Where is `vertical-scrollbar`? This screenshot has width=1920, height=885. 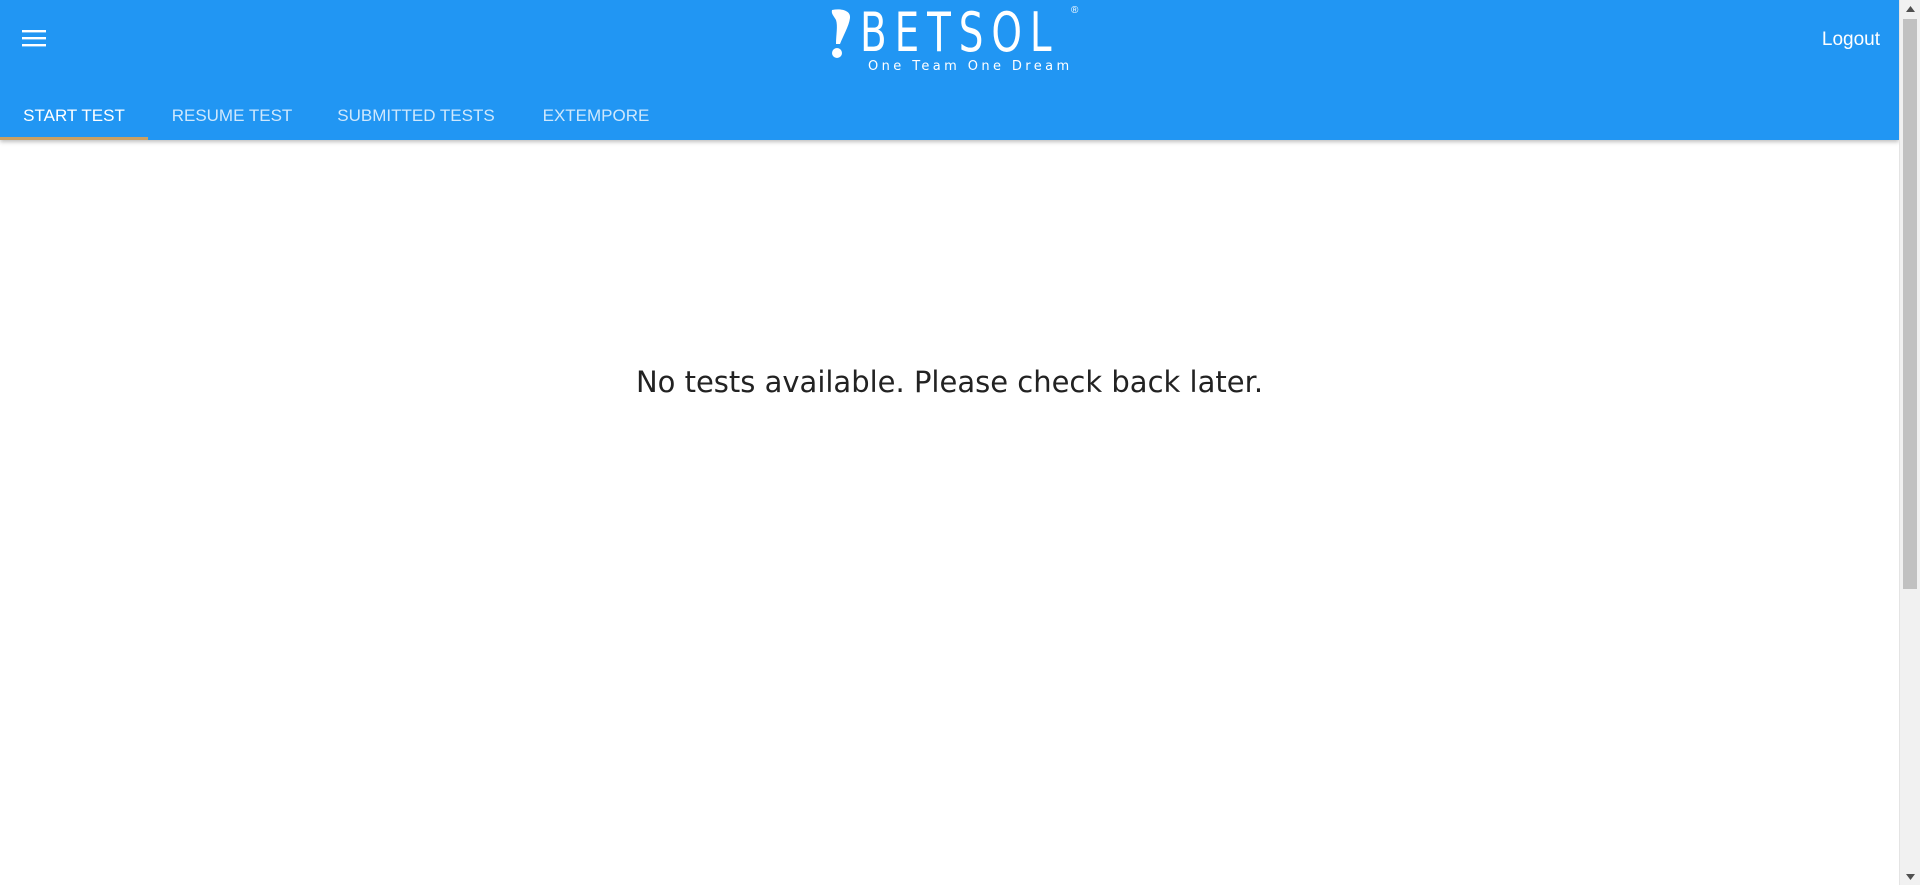 vertical-scrollbar is located at coordinates (1909, 442).